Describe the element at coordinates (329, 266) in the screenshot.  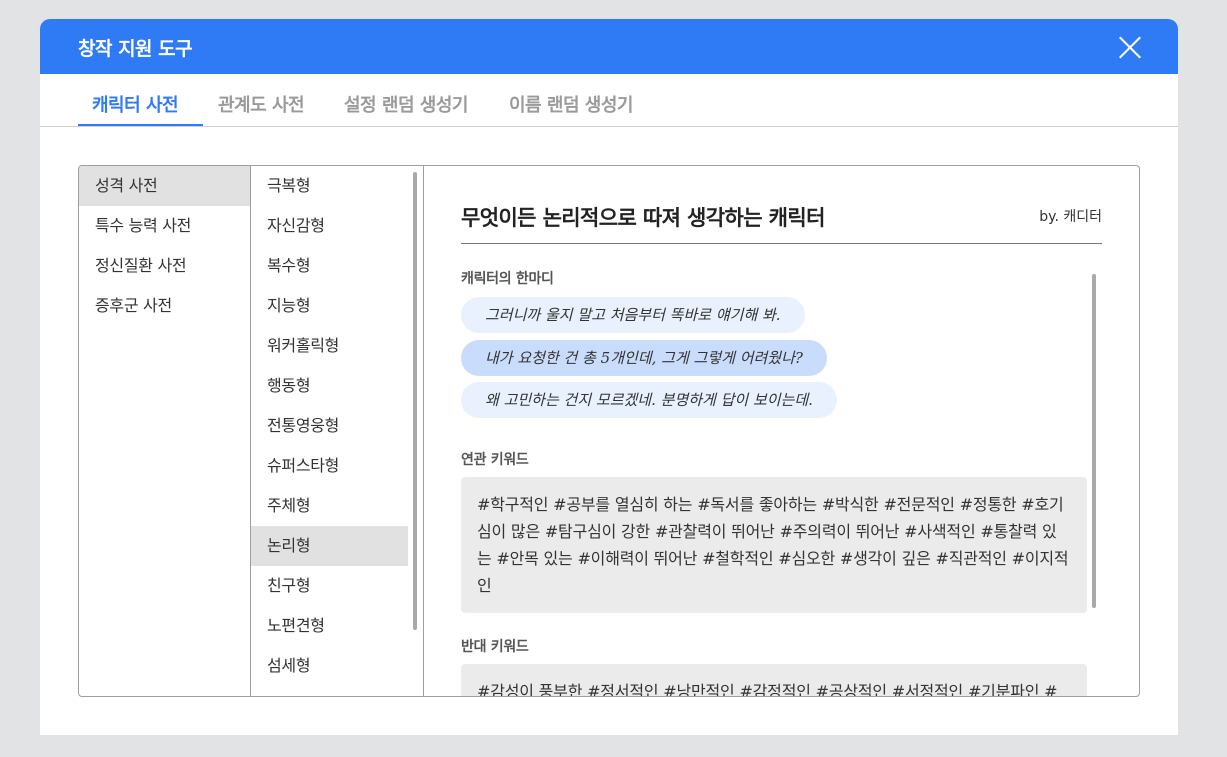
I see `type-item: 복수형` at that location.